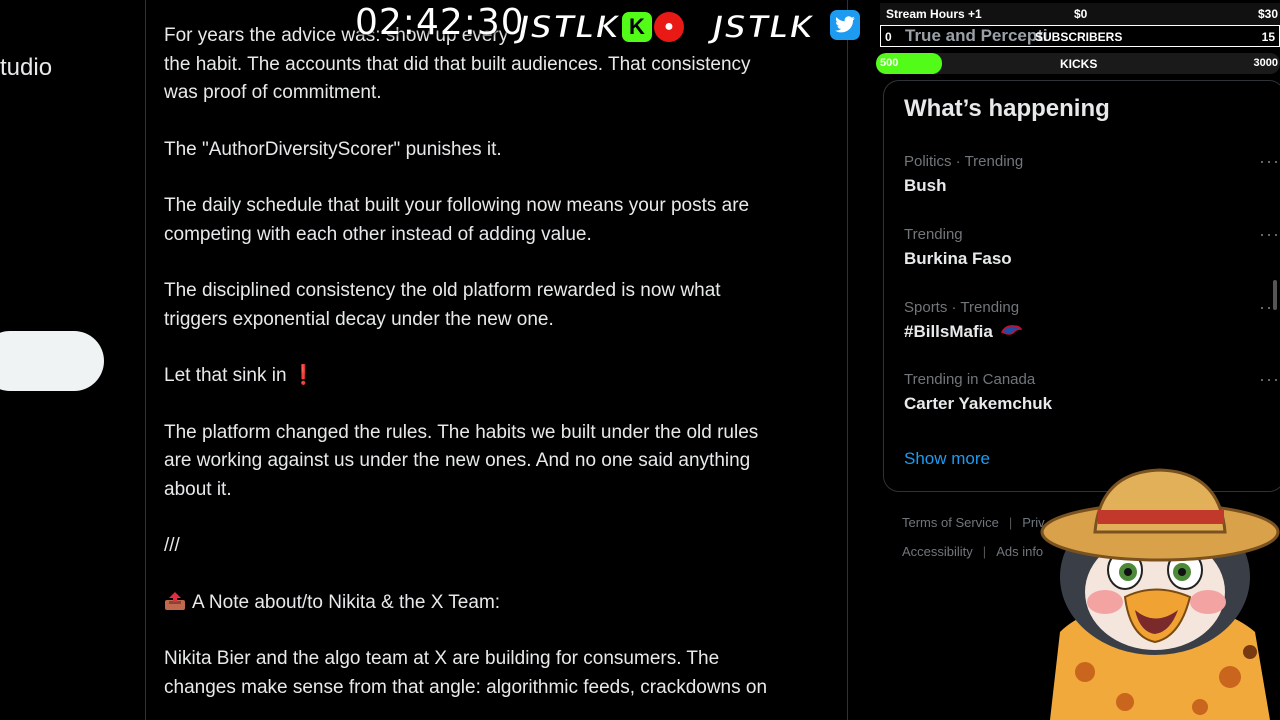  I want to click on footer-links-row: Accessibility | Ads info, so click(973, 551).